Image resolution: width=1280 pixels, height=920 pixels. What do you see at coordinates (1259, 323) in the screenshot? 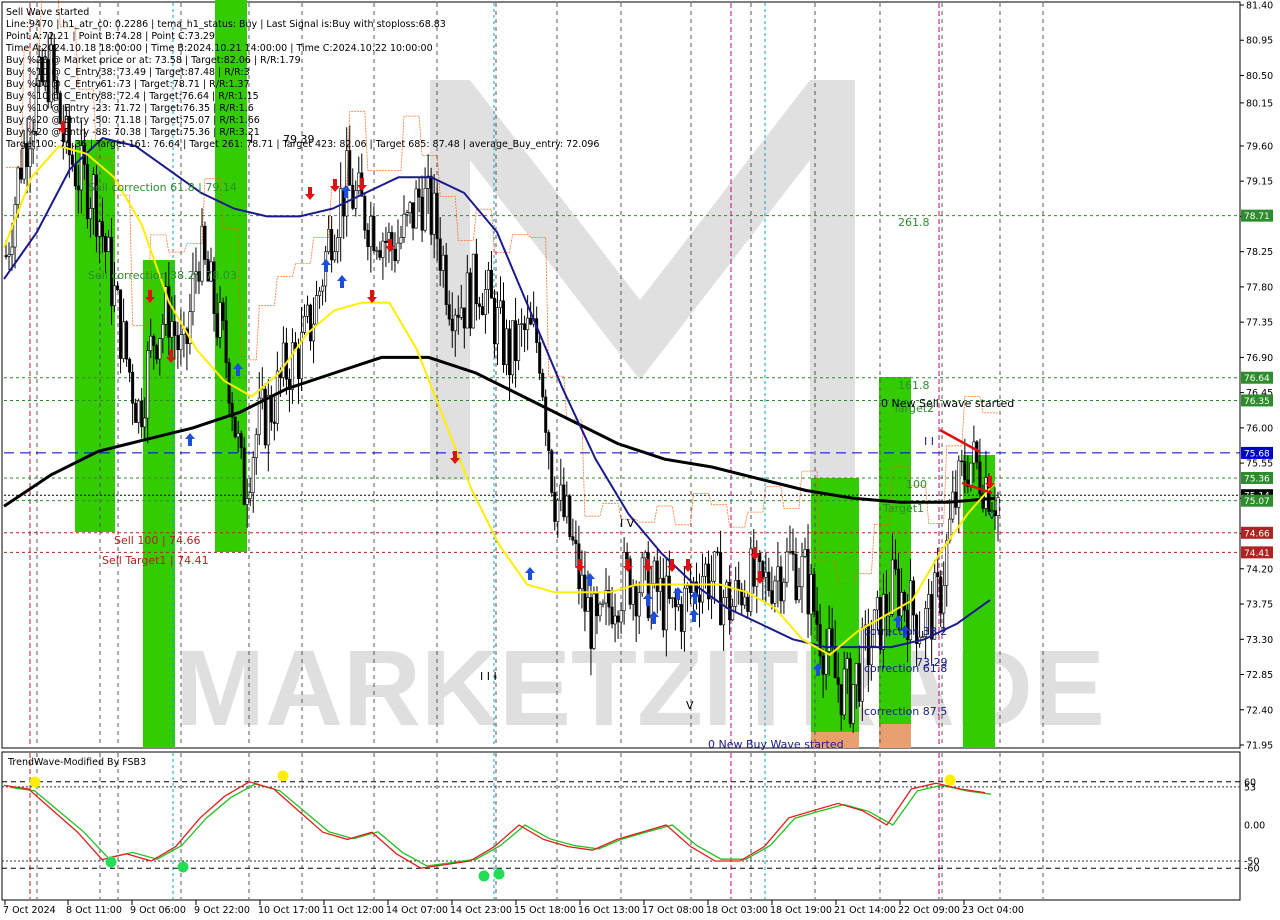
I see `y-tick-label: 77.35` at bounding box center [1259, 323].